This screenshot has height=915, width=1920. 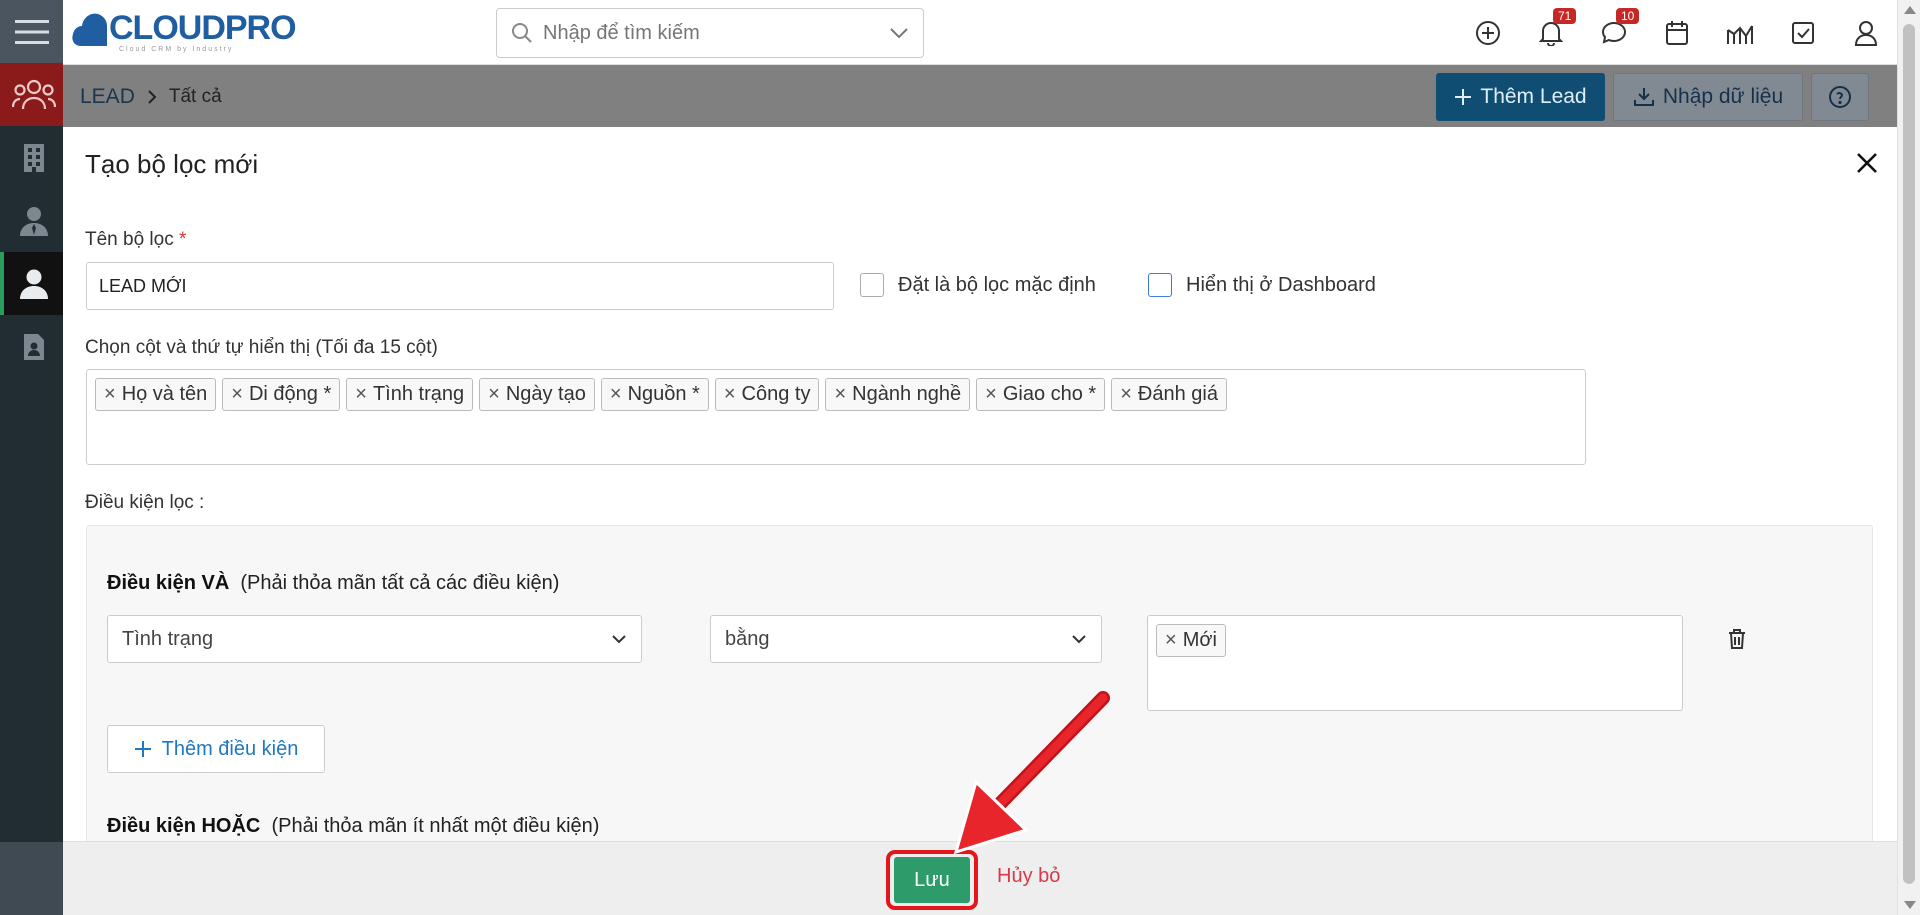 I want to click on search-input, so click(x=716, y=33).